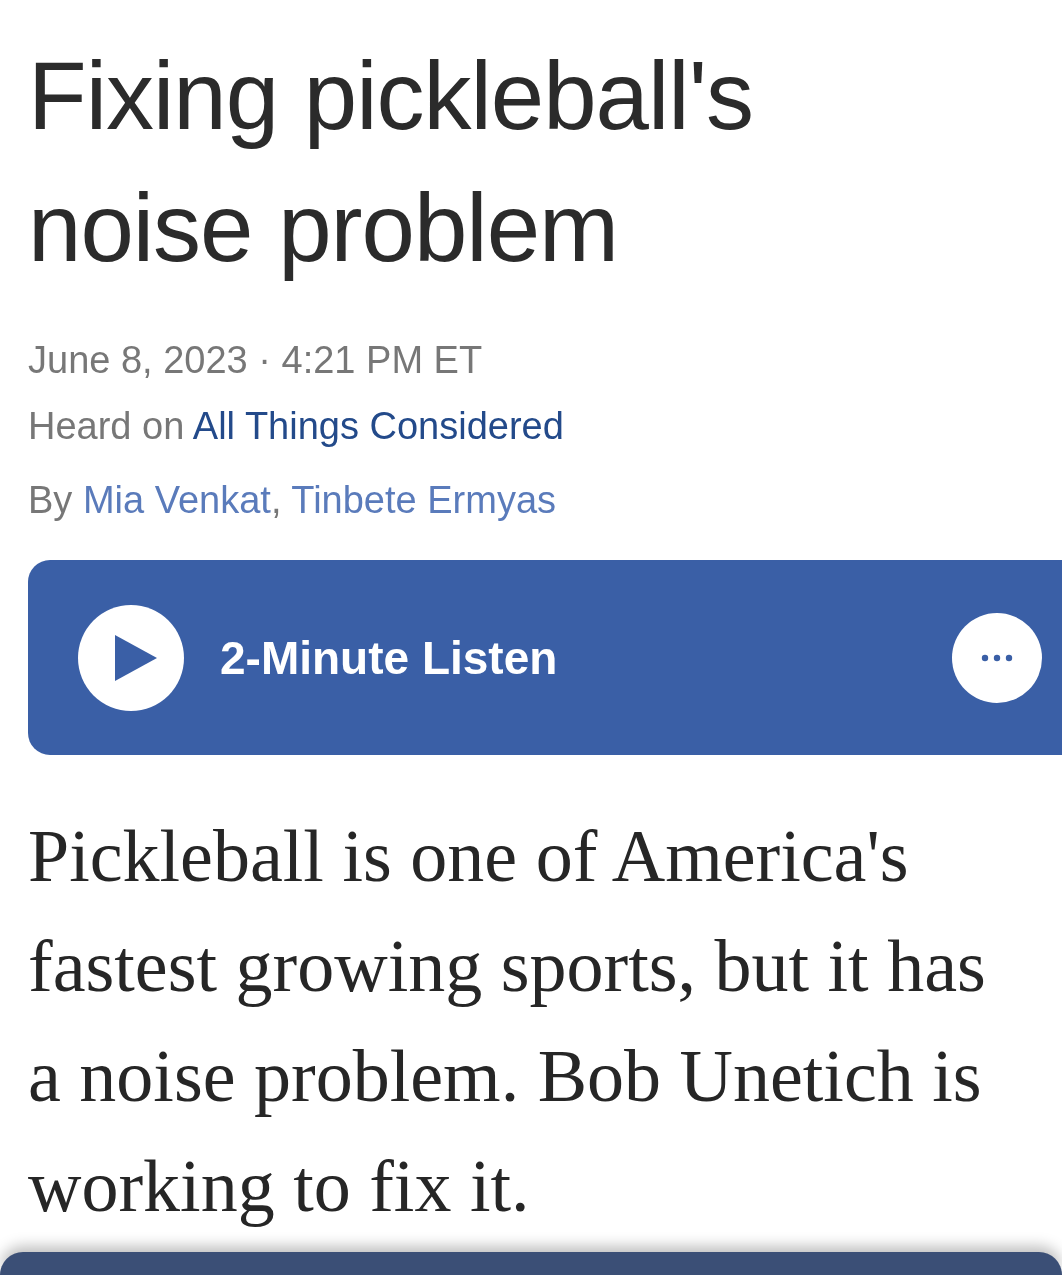  I want to click on byline: By Mia Venkat, Tinbete Ermyas, so click(293, 500).